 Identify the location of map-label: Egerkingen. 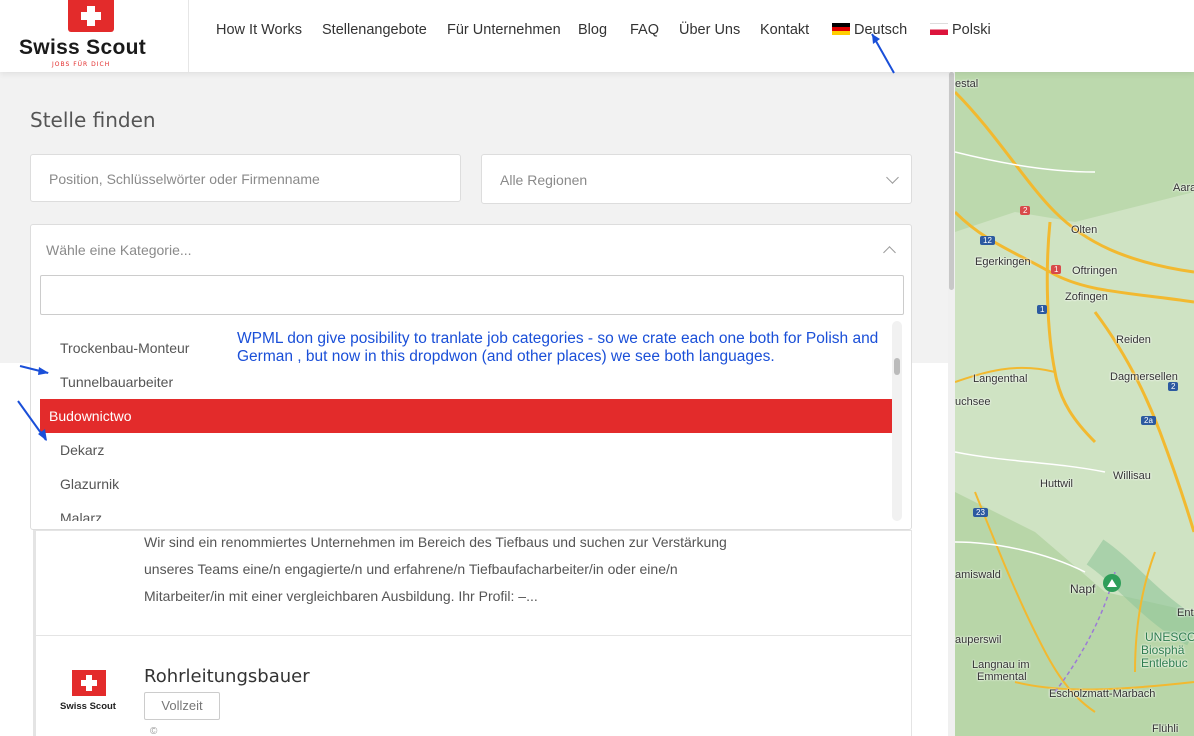
(1003, 262).